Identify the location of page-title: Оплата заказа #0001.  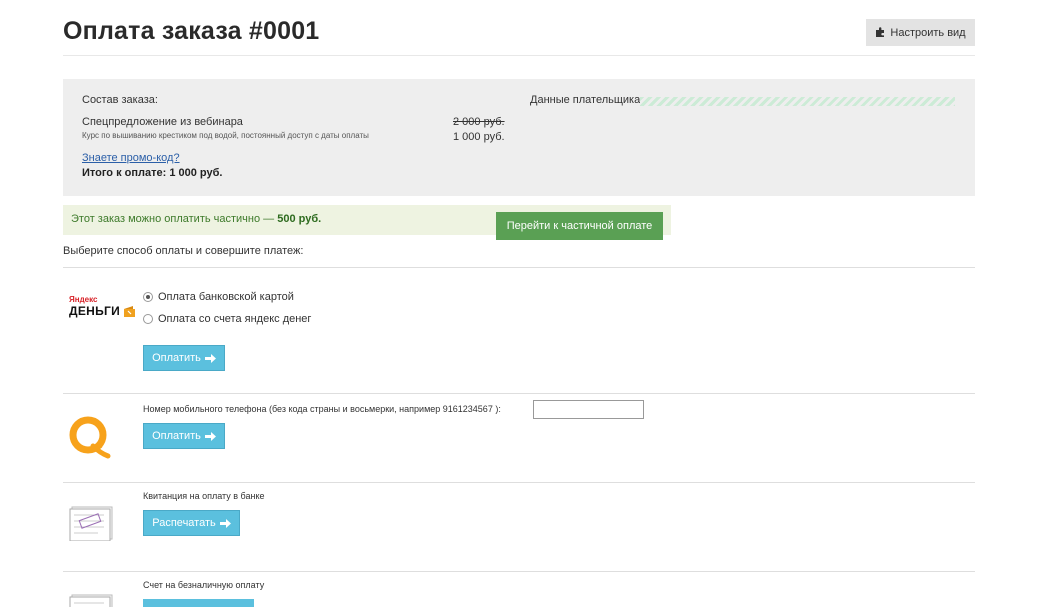
(191, 31).